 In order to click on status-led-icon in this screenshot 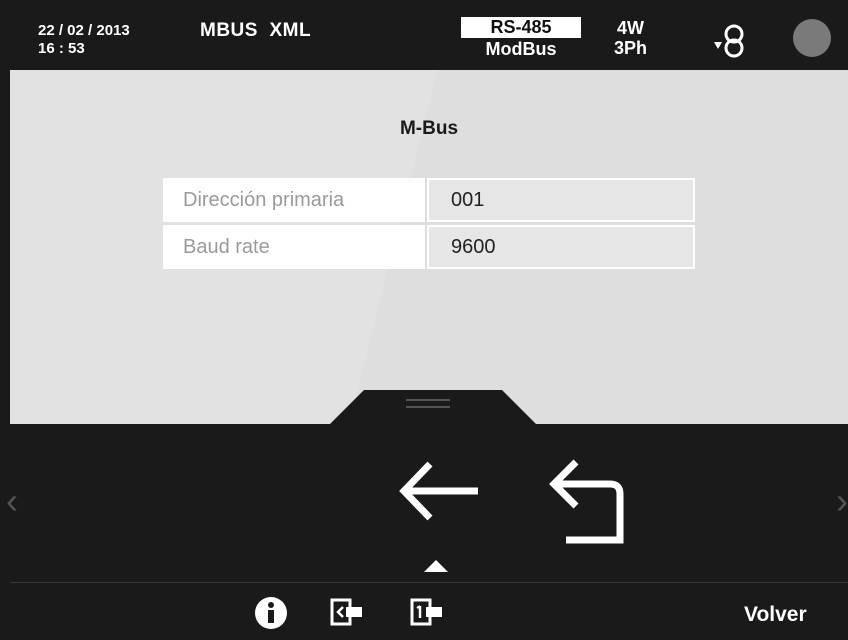, I will do `click(812, 38)`.